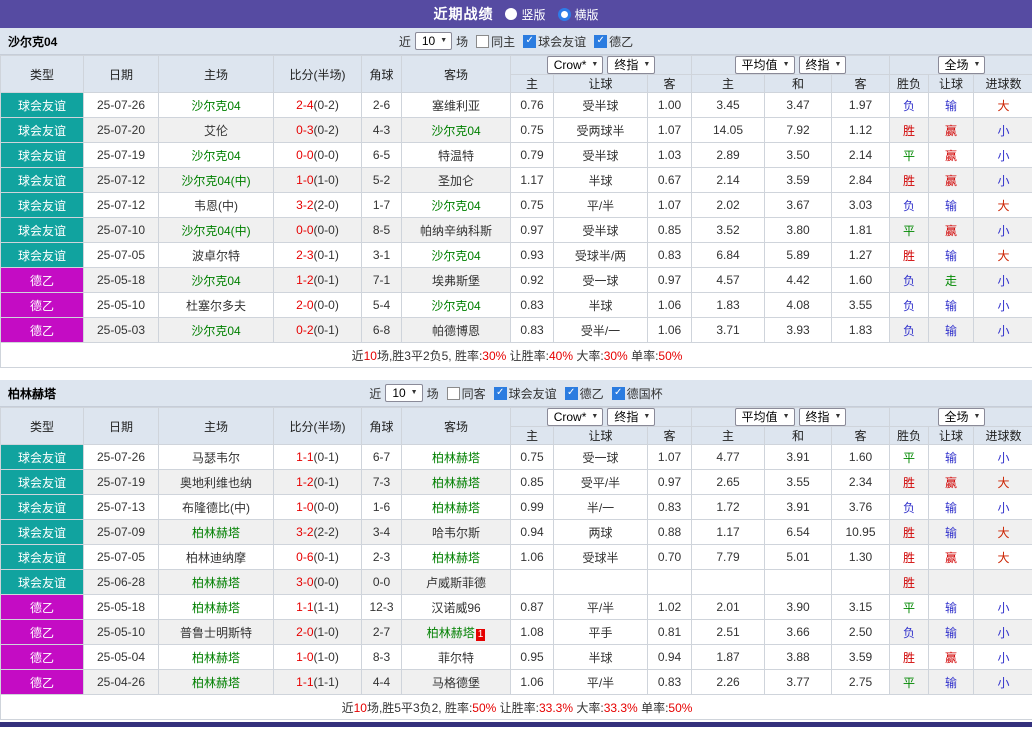 The width and height of the screenshot is (1032, 737). Describe the element at coordinates (462, 41) in the screenshot. I see `matches-label: 场` at that location.